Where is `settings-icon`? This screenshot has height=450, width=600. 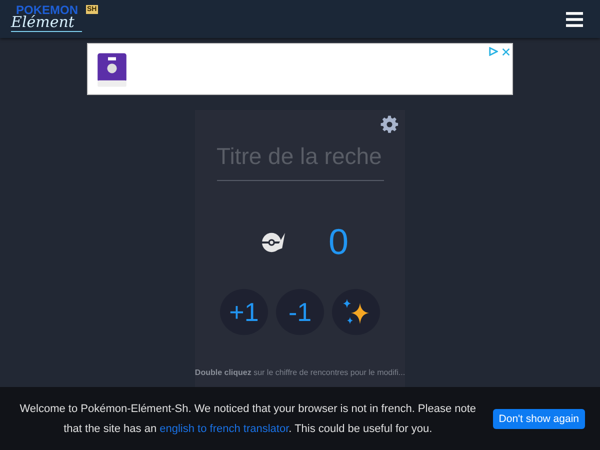 settings-icon is located at coordinates (389, 124).